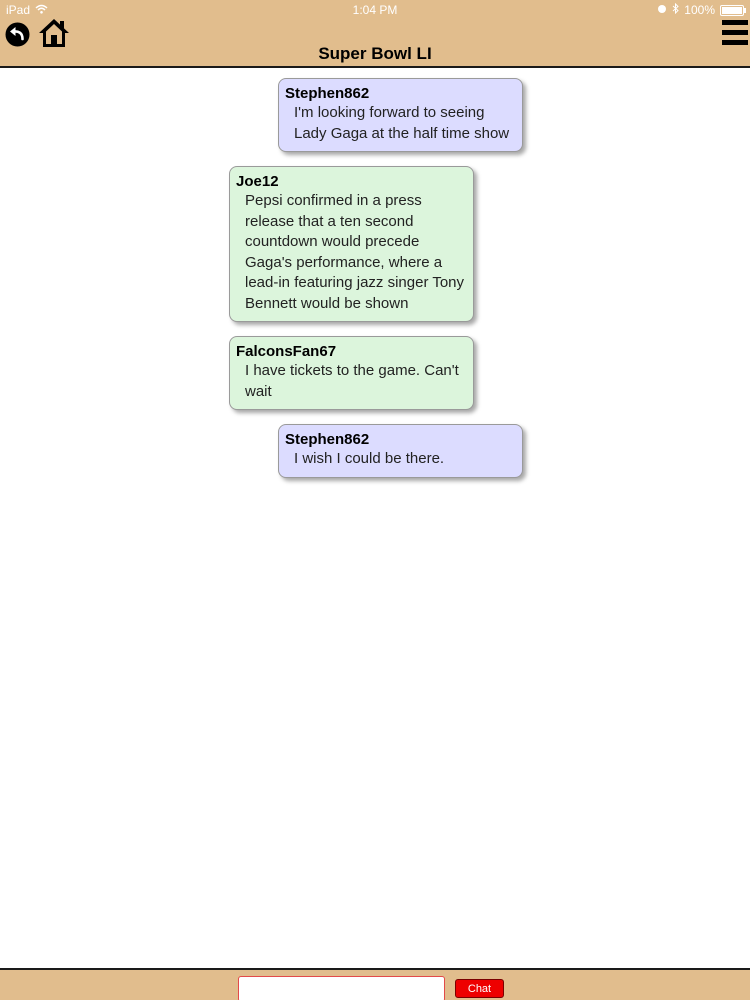 Image resolution: width=750 pixels, height=1000 pixels. What do you see at coordinates (375, 34) in the screenshot?
I see `header-bar: iPad 1:04 PM 100% Super Bowl LI` at bounding box center [375, 34].